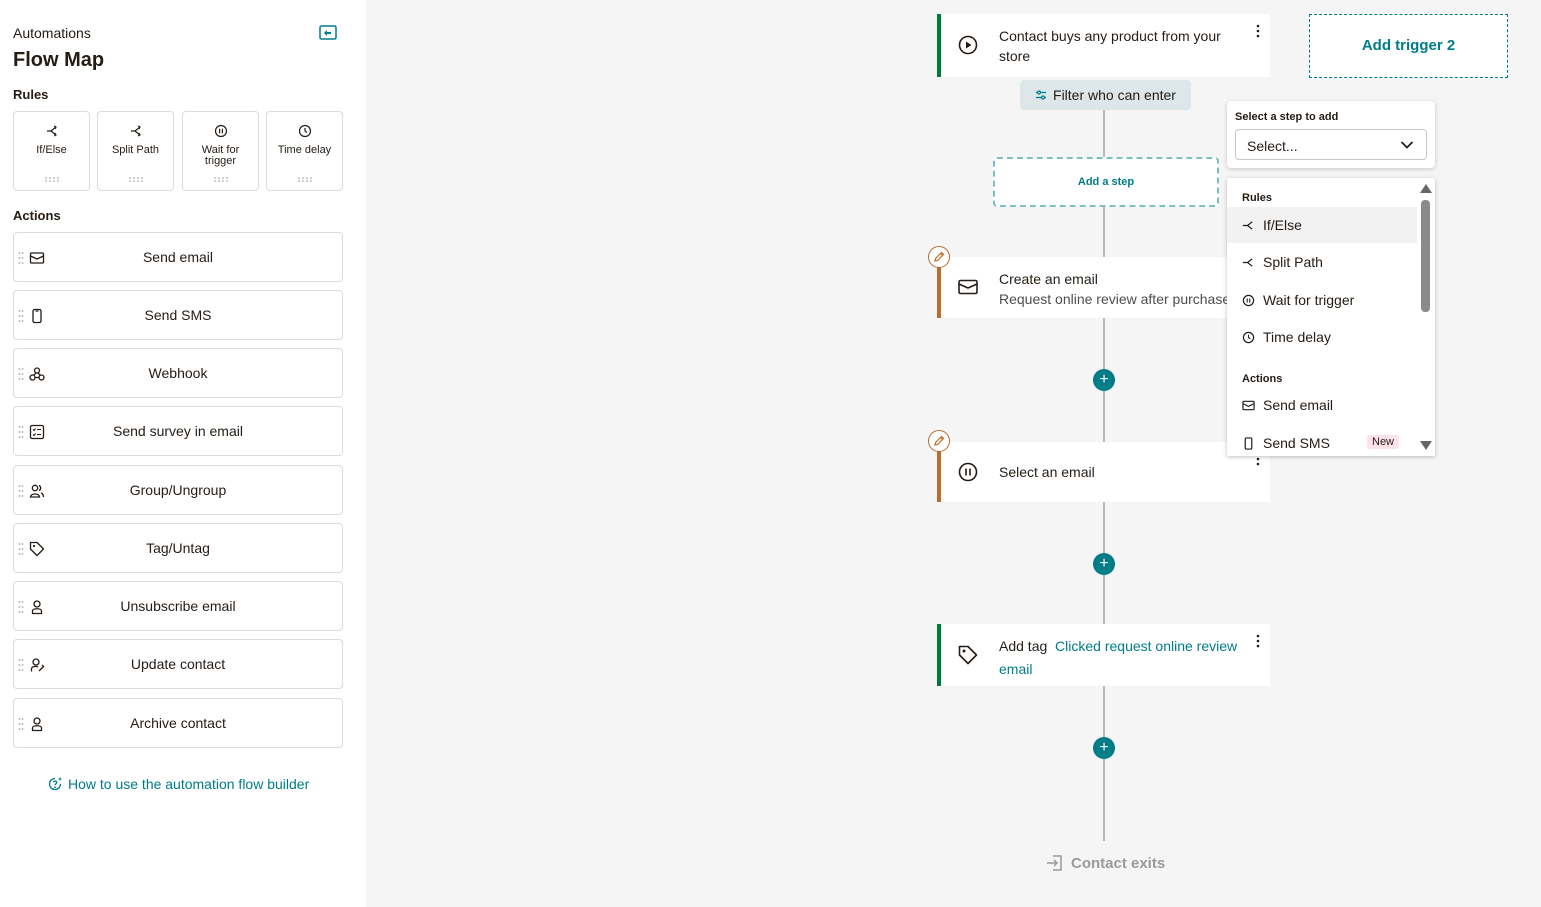 This screenshot has width=1541, height=907. What do you see at coordinates (1047, 472) in the screenshot?
I see `step-title: Select an email` at bounding box center [1047, 472].